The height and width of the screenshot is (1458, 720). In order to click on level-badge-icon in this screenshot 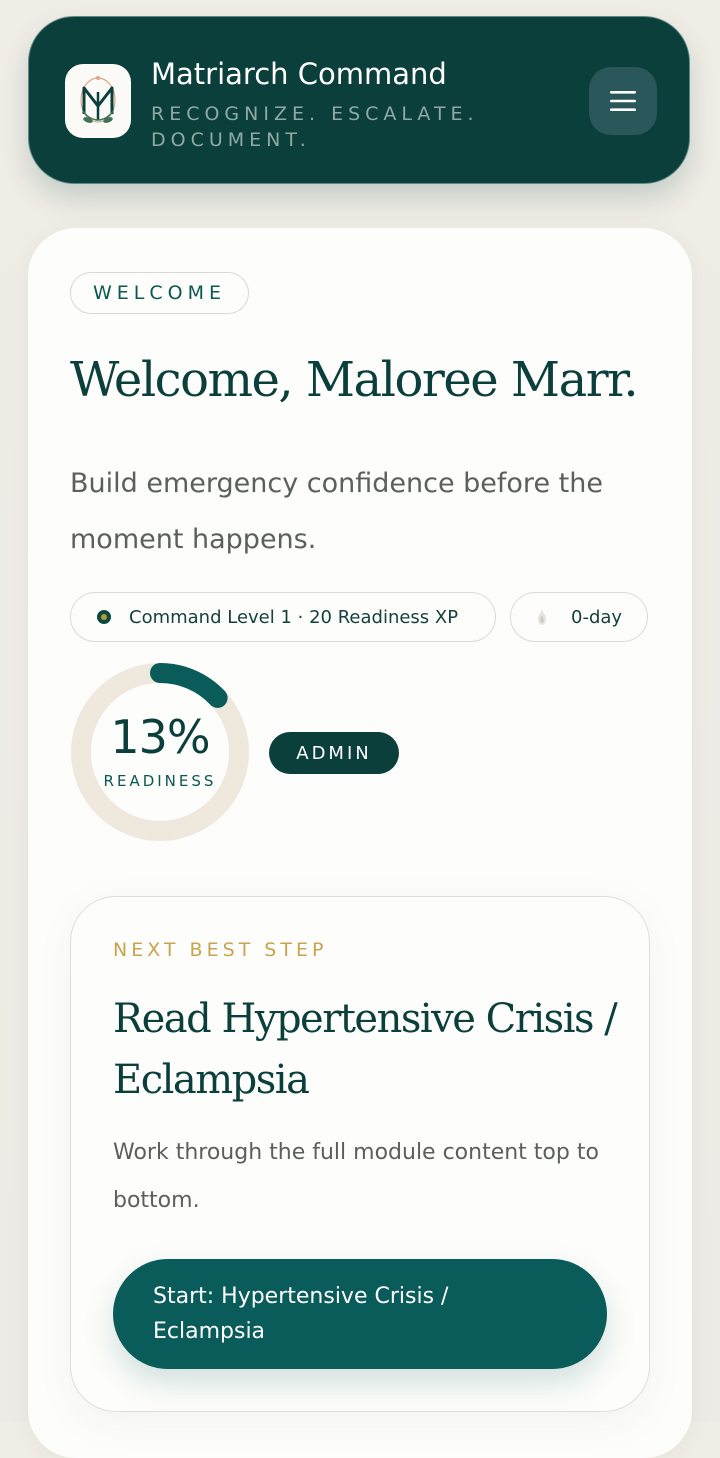, I will do `click(104, 617)`.